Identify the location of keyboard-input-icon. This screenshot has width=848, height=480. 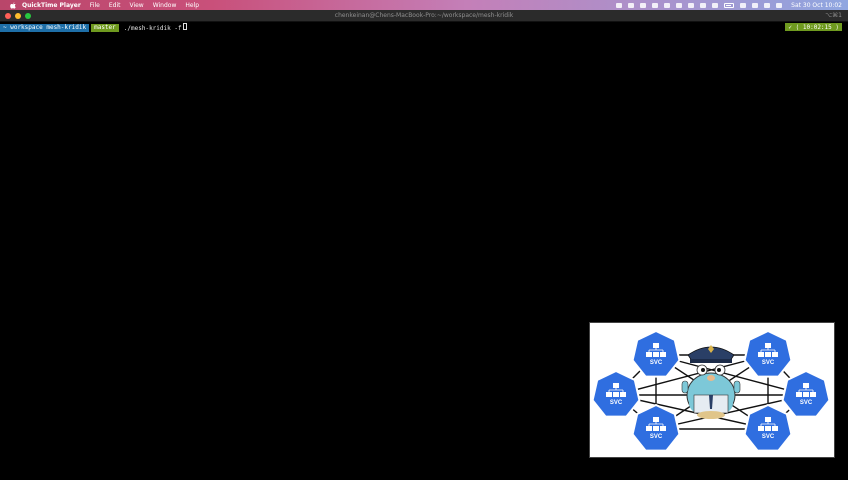
(703, 5).